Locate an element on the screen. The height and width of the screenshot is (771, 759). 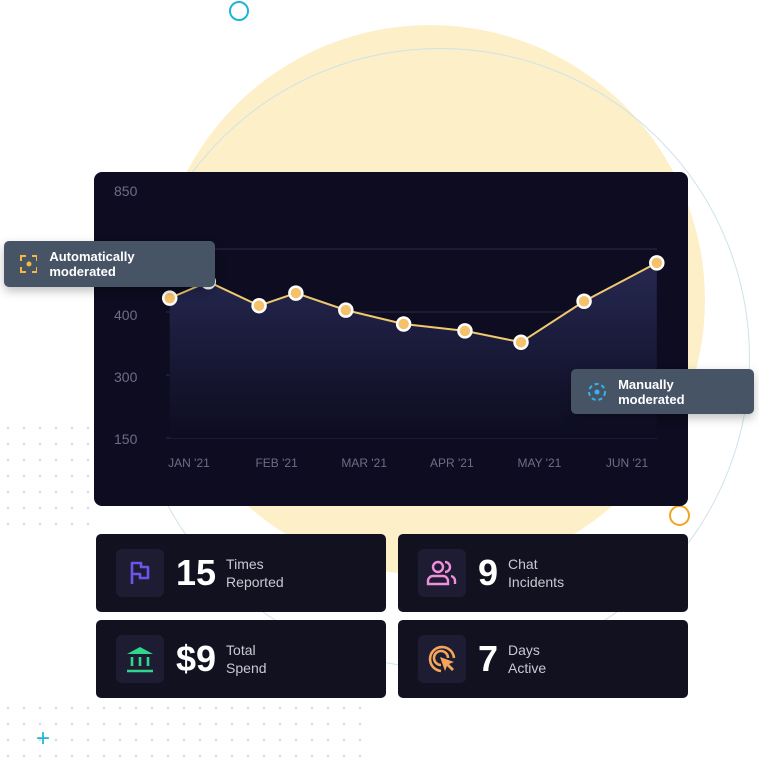
stat-card-spend: $9 Total Spend is located at coordinates (241, 659).